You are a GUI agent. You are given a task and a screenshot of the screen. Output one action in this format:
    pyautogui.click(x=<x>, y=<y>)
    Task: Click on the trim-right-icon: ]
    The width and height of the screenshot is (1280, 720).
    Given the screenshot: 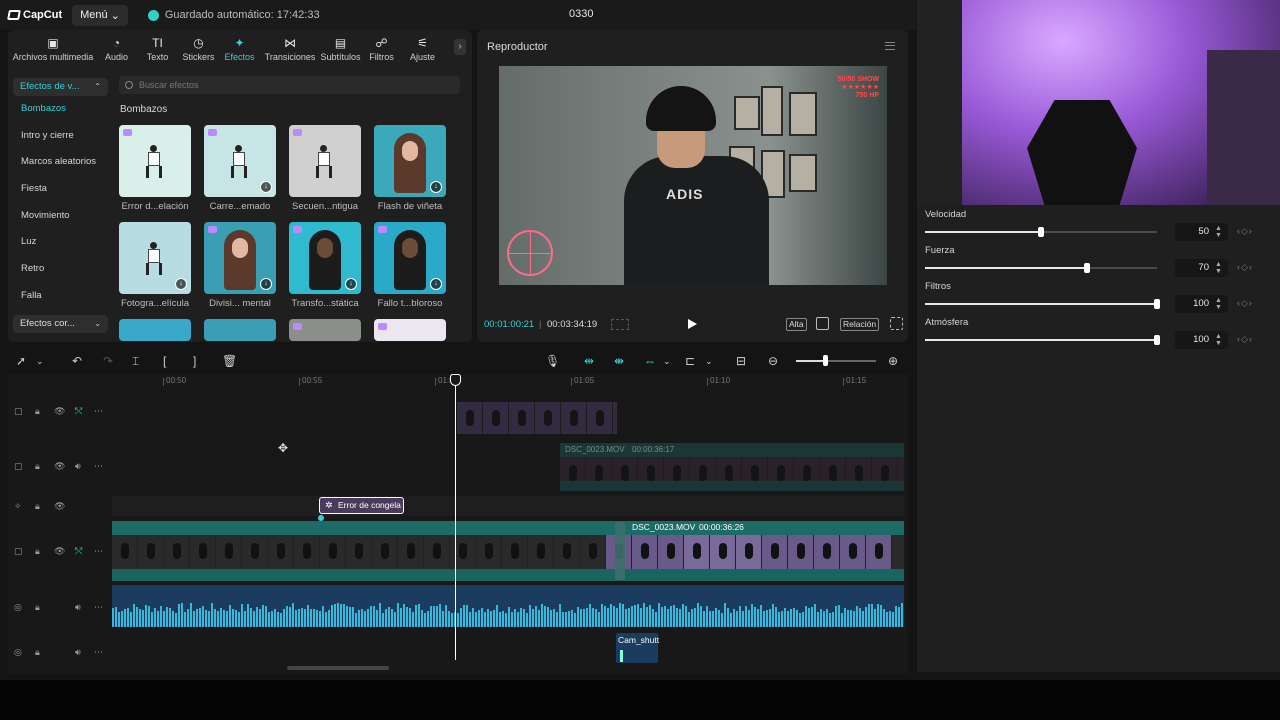 What is the action you would take?
    pyautogui.click(x=194, y=361)
    